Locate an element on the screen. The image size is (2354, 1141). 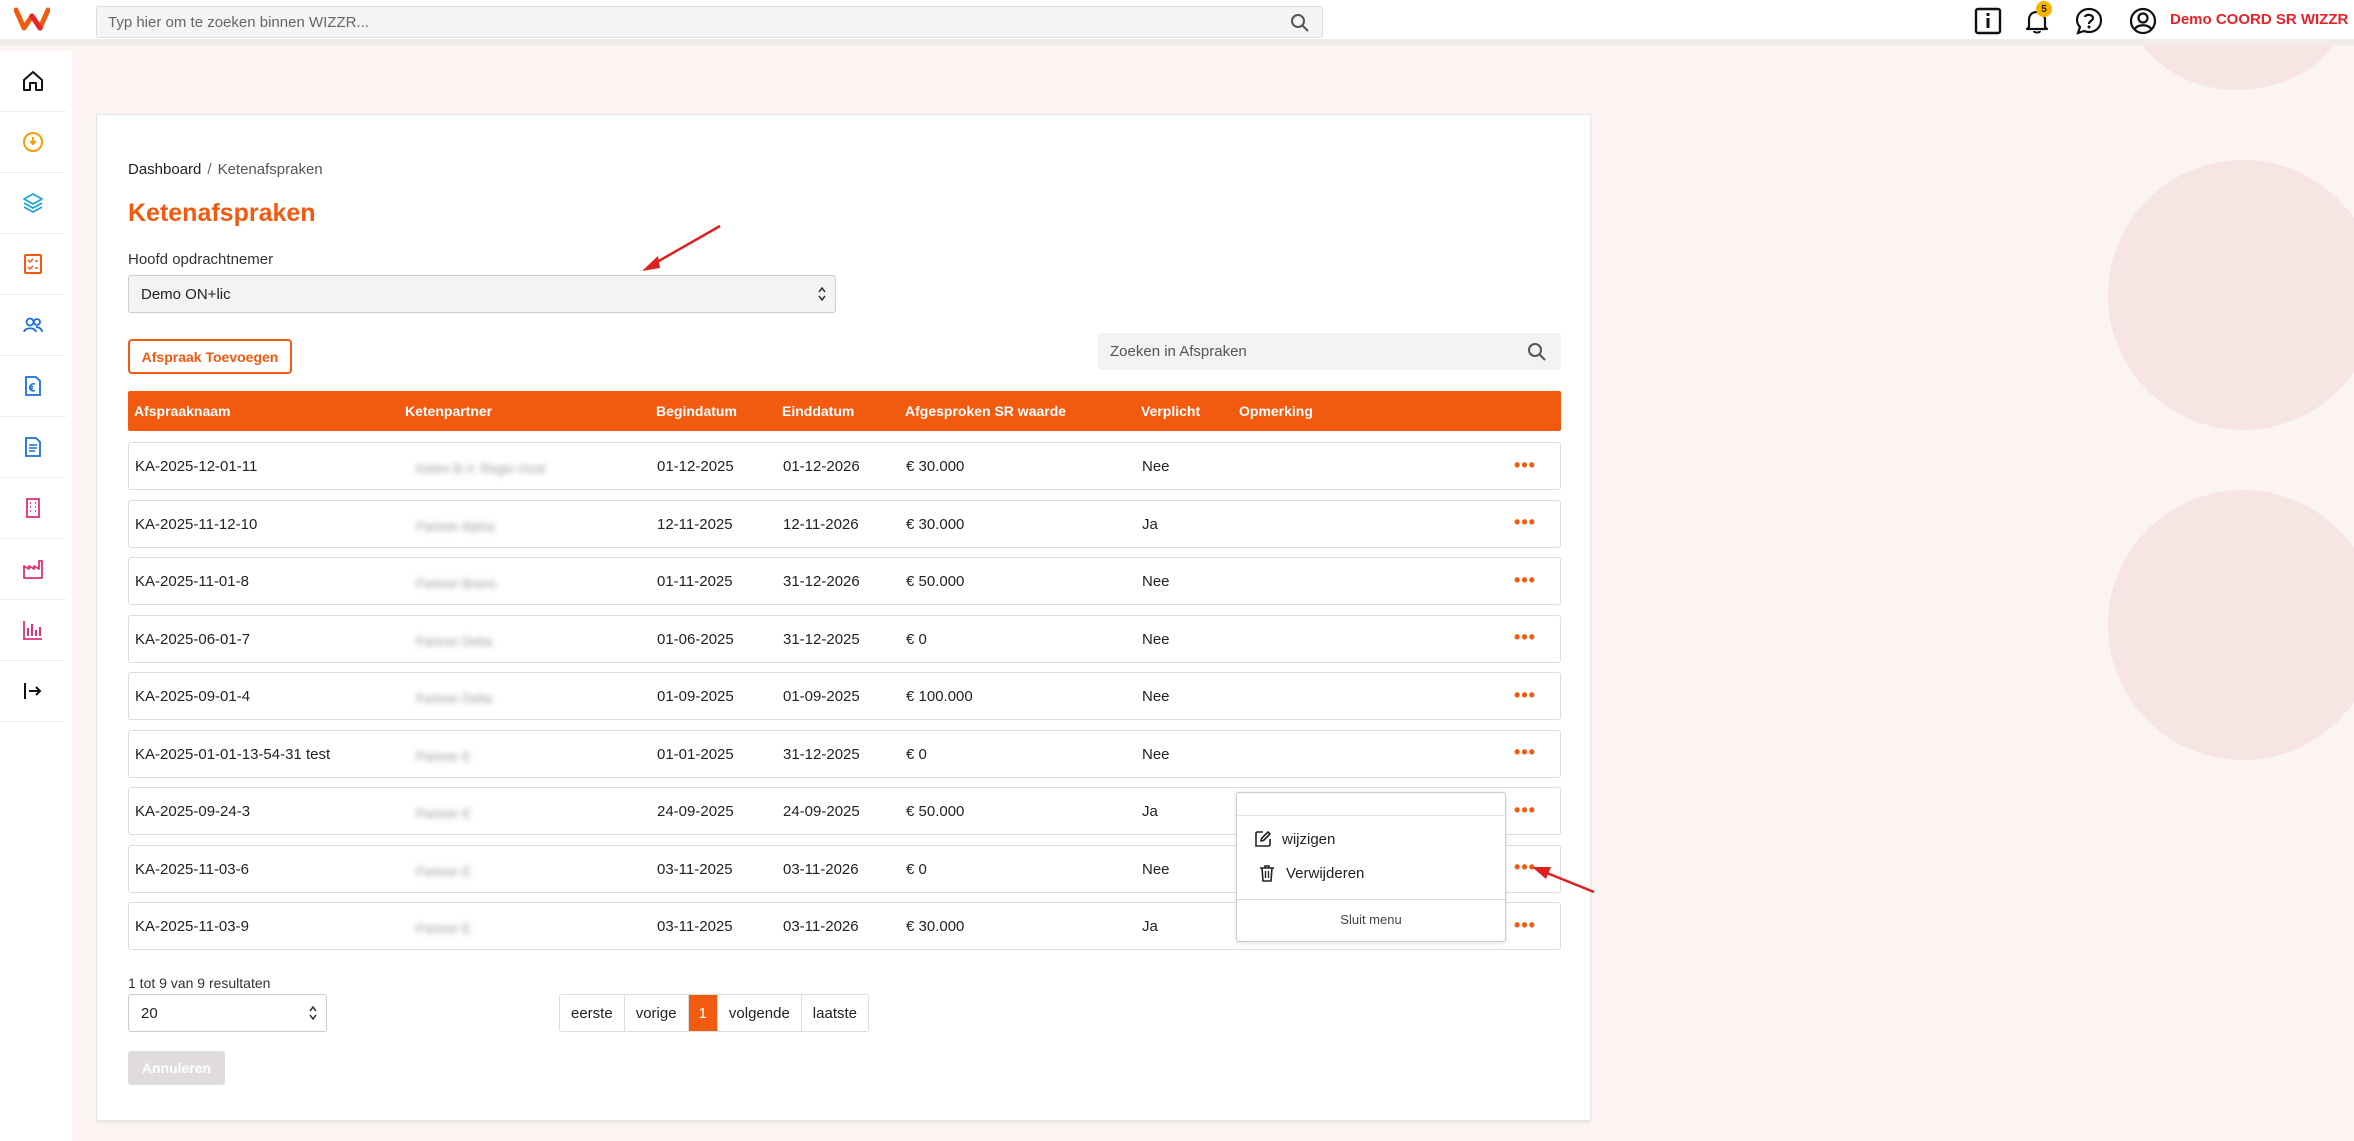
cell-name: KA-2025-11-03-6 is located at coordinates (192, 869).